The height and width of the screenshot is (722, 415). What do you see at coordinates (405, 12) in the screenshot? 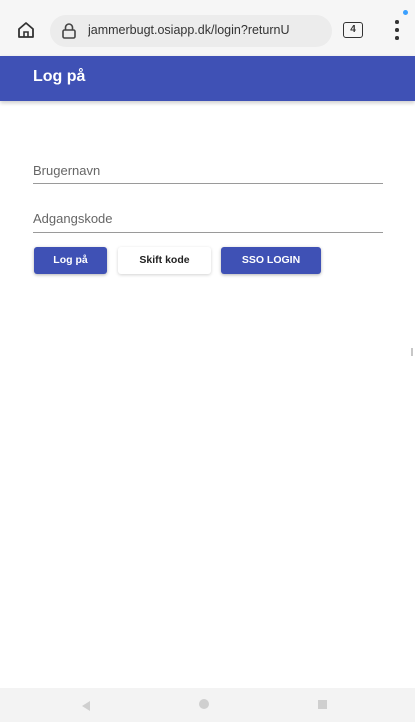
I see `notification-dot` at bounding box center [405, 12].